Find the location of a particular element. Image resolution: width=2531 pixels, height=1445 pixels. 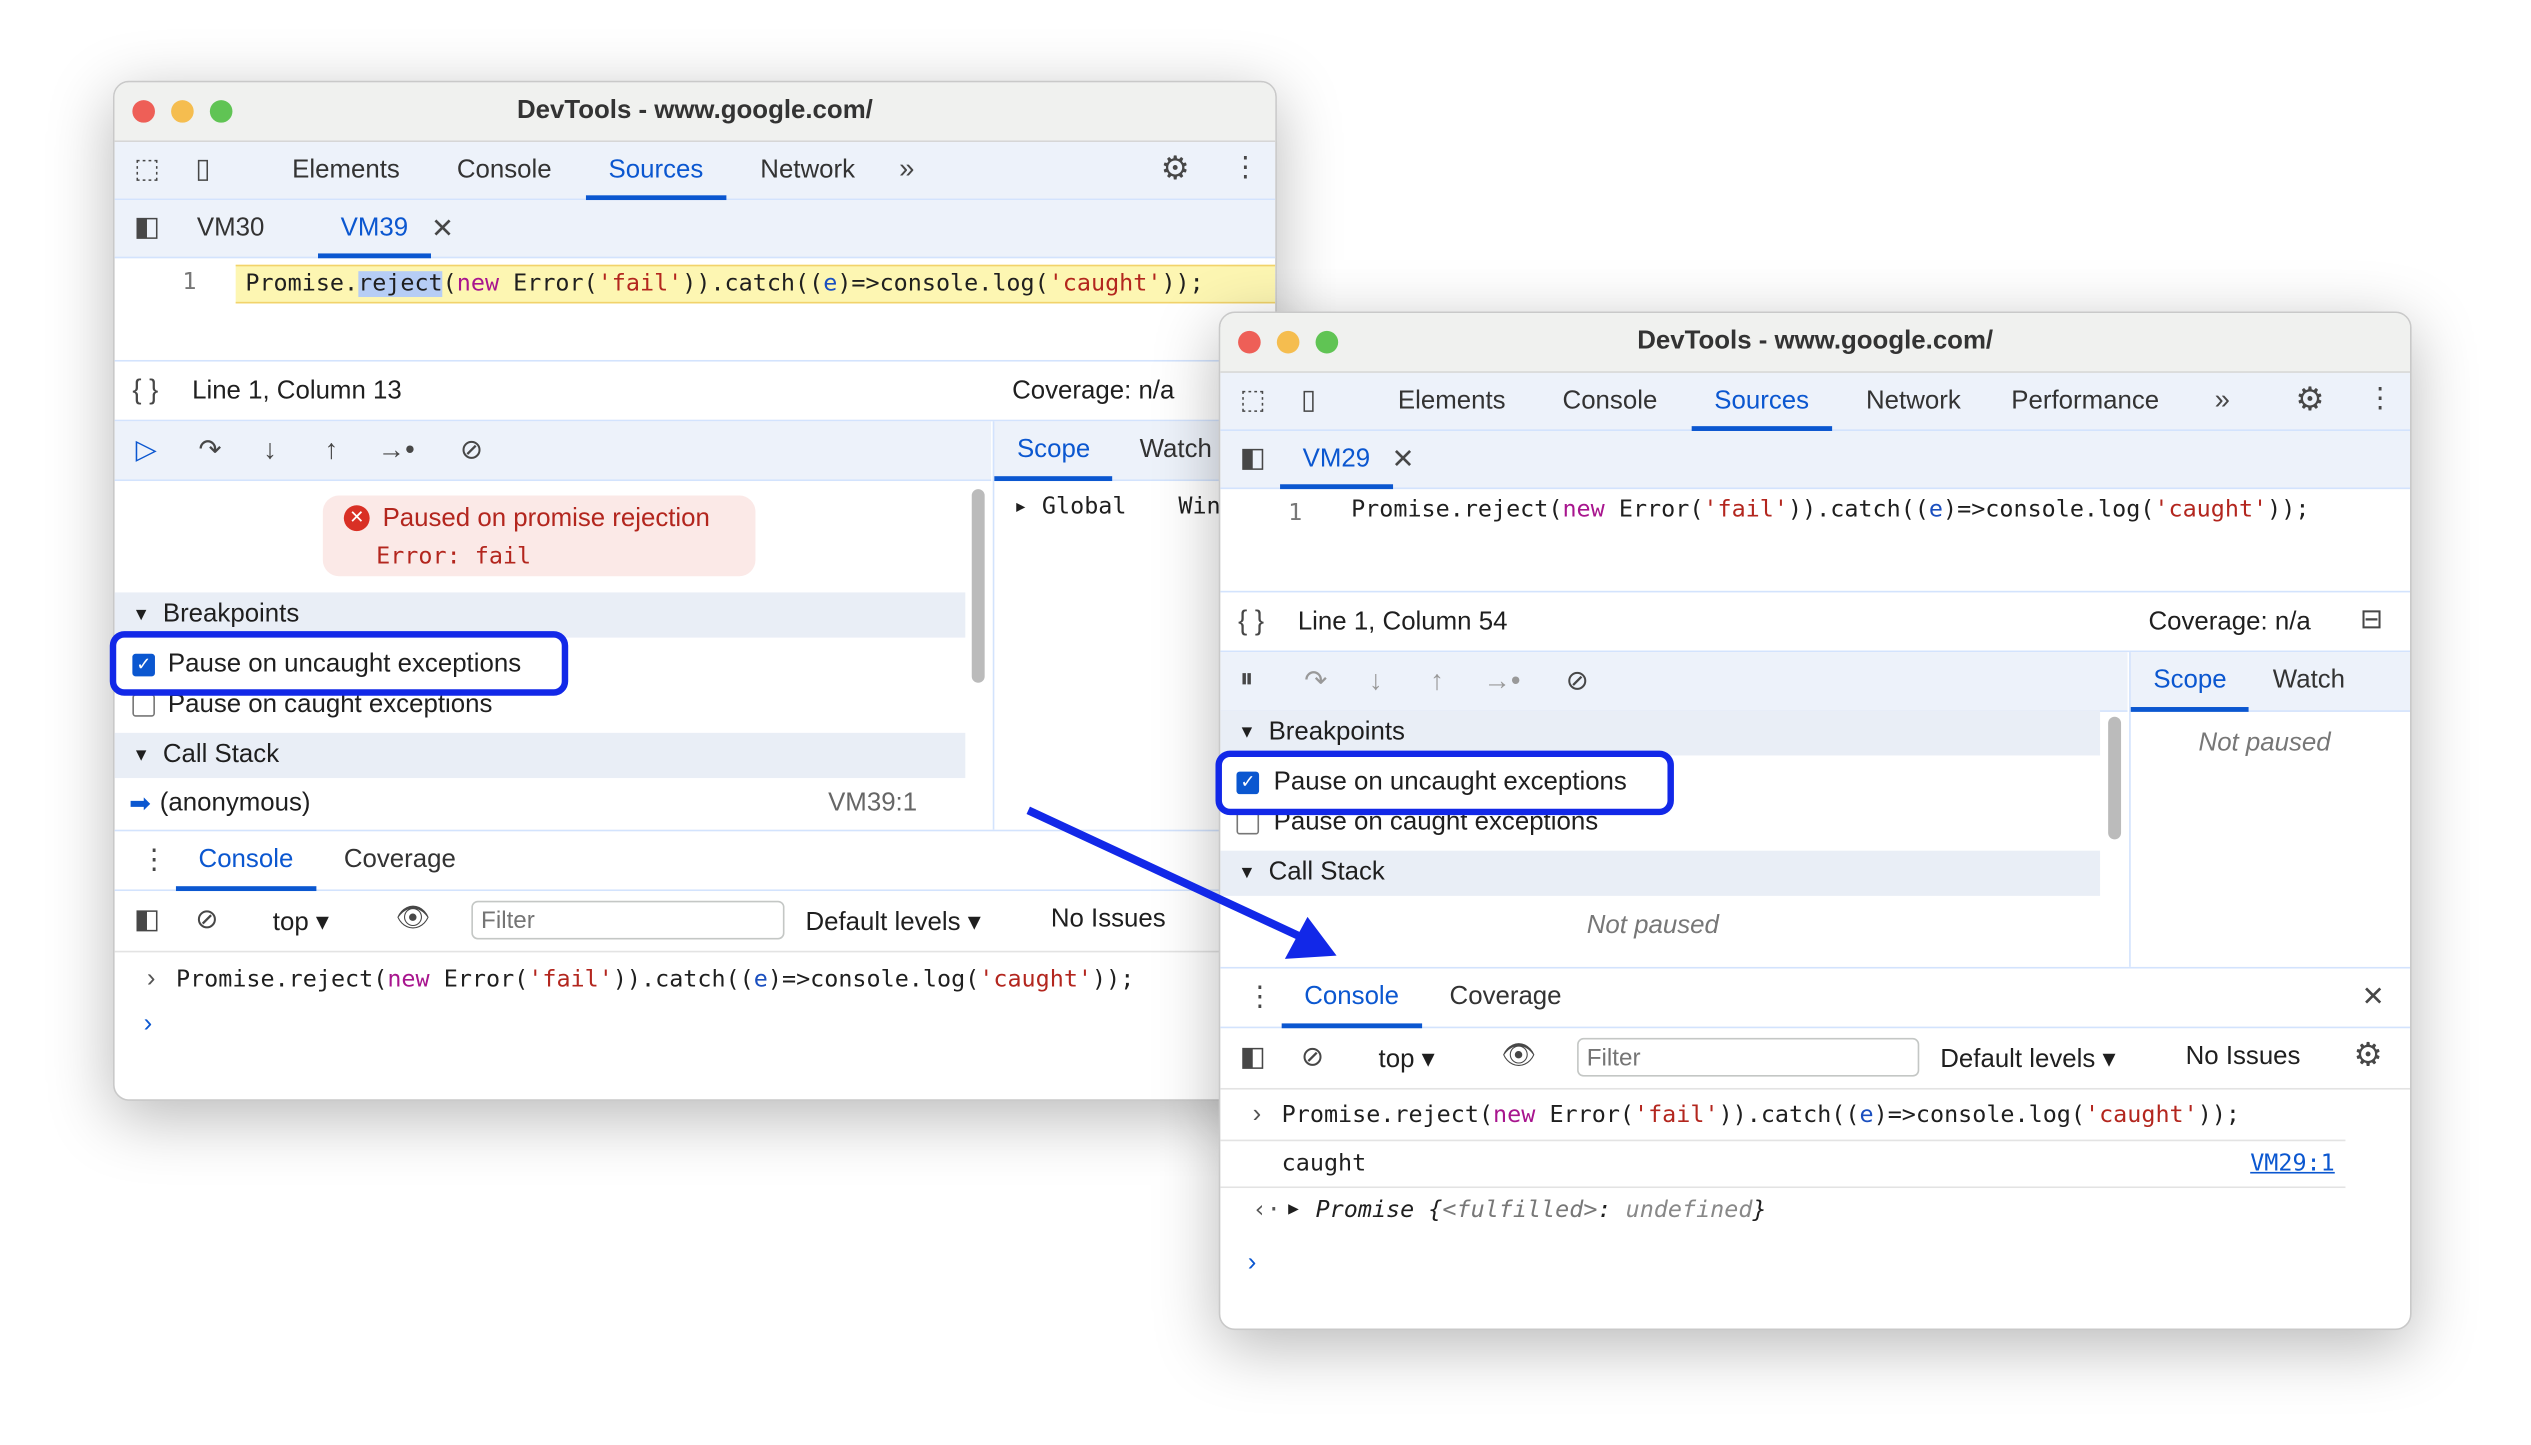

arrow-head is located at coordinates (1310, 937).